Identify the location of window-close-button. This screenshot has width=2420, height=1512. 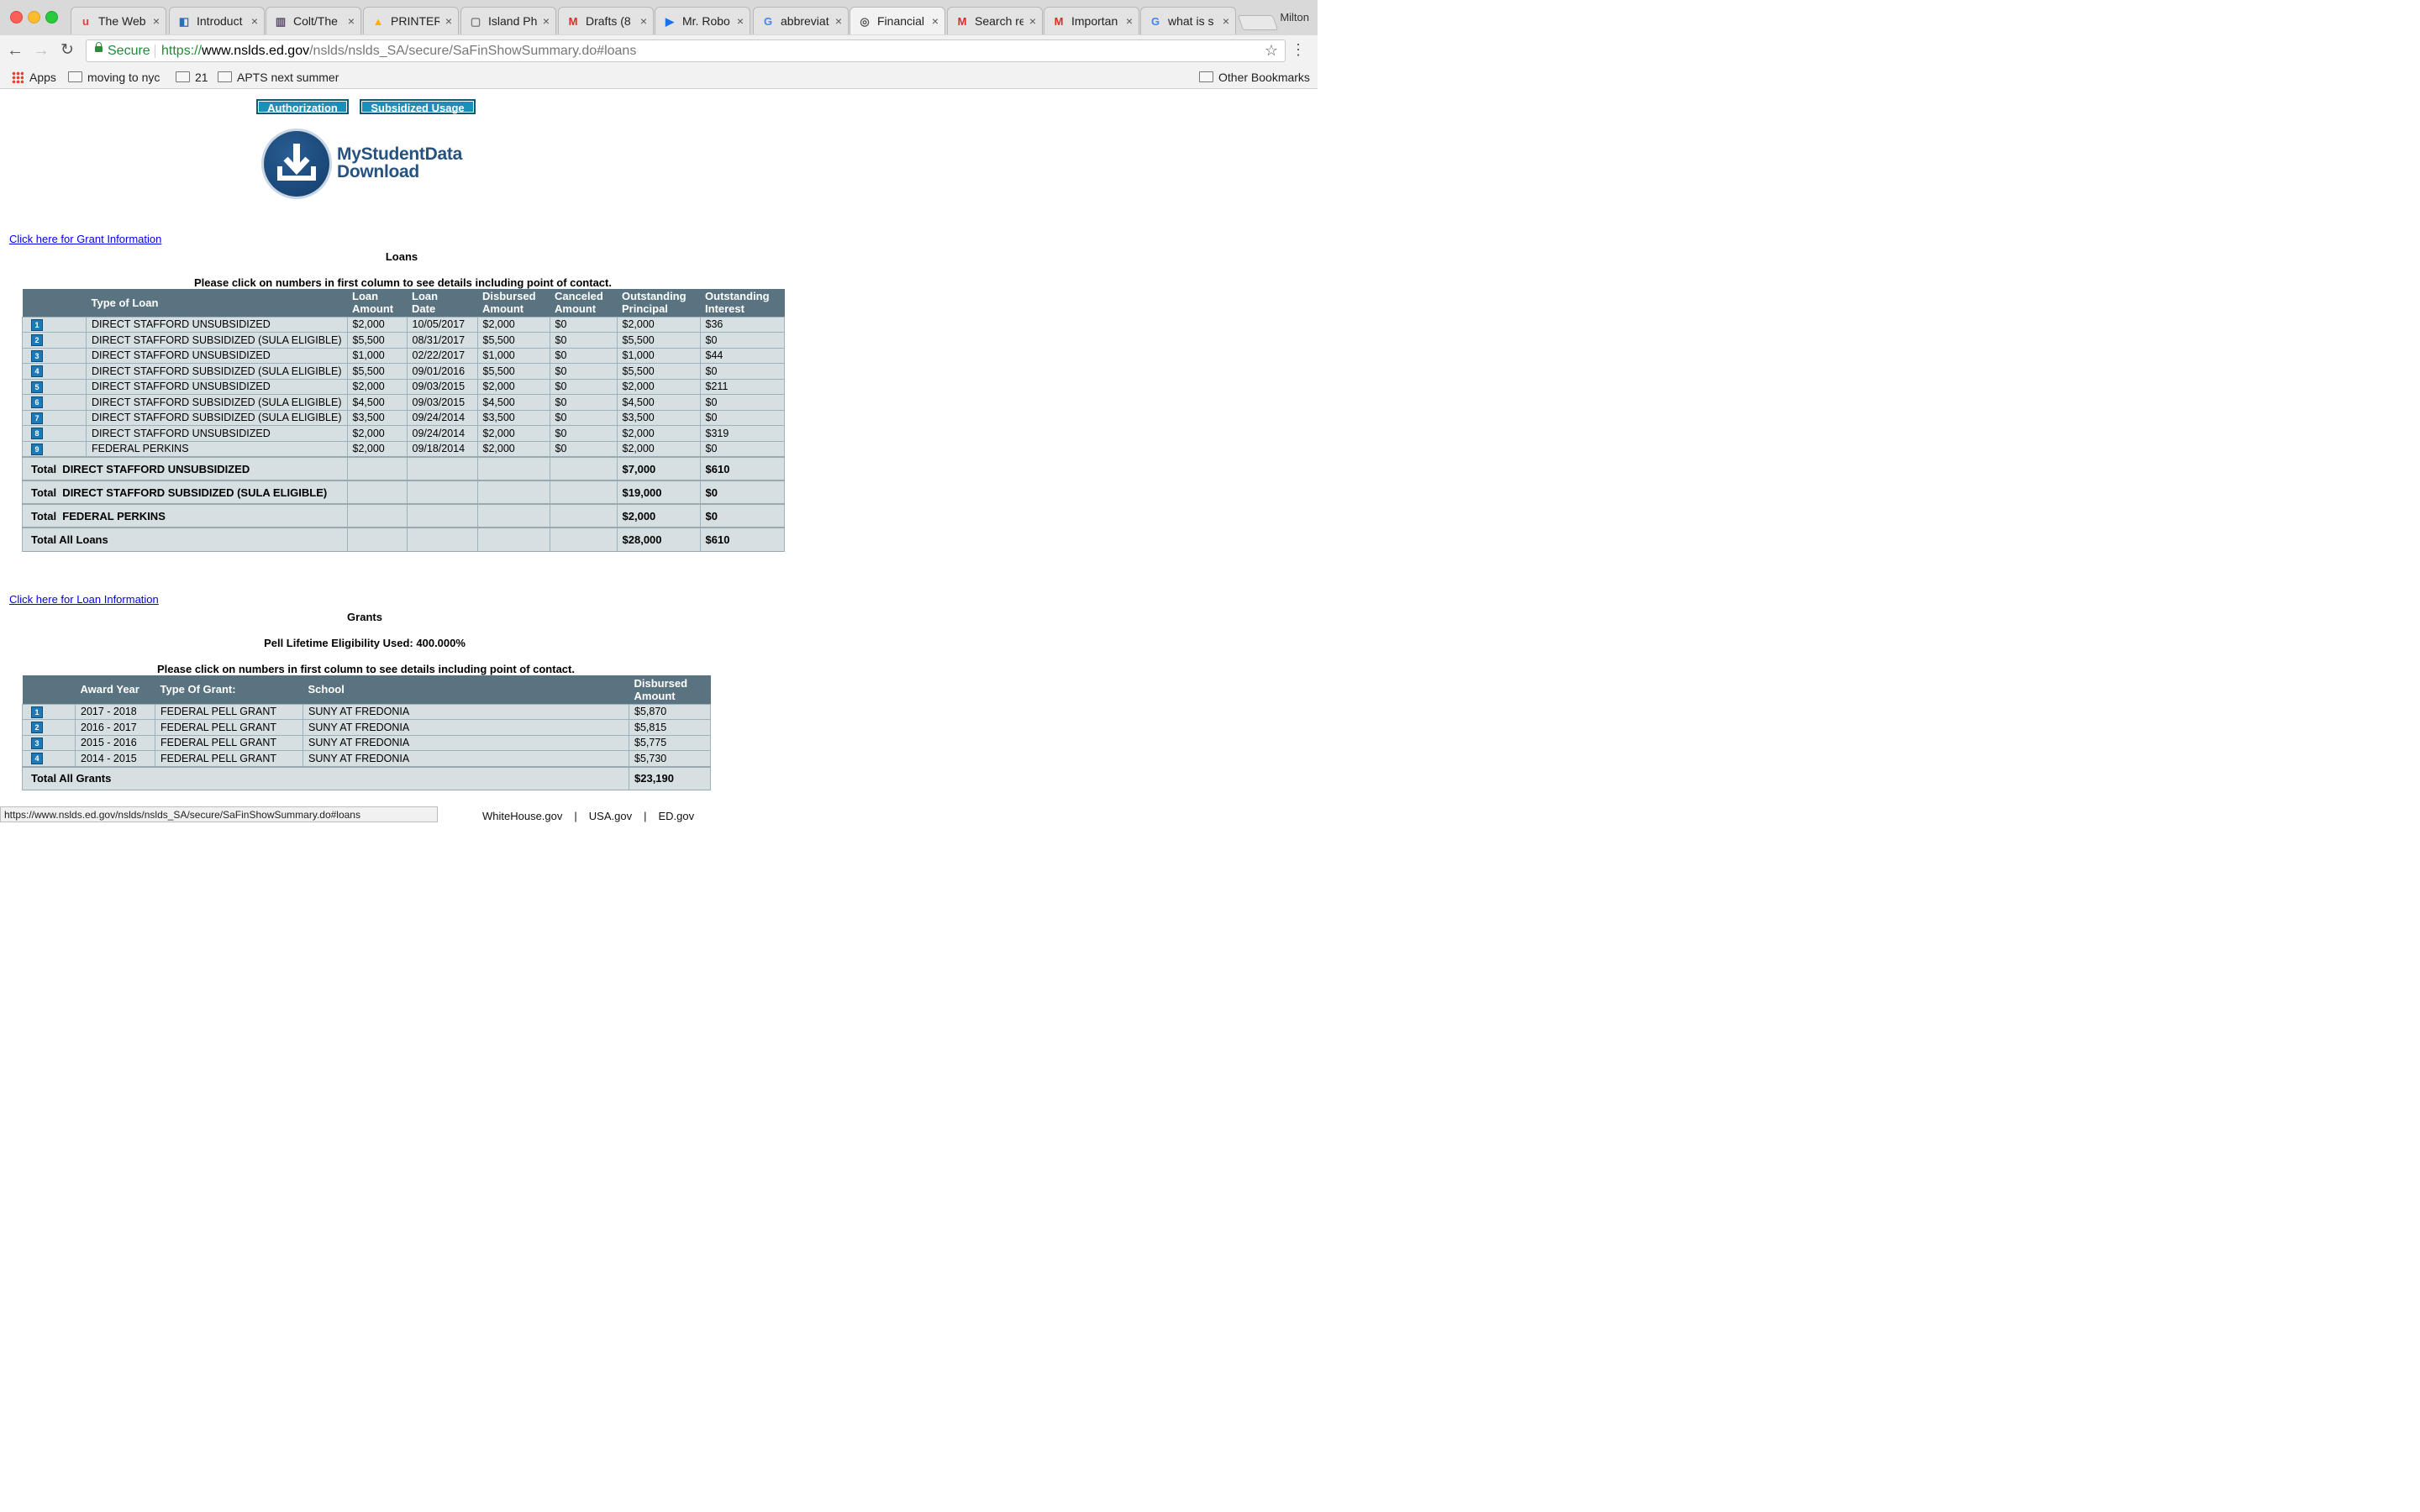
(16, 17).